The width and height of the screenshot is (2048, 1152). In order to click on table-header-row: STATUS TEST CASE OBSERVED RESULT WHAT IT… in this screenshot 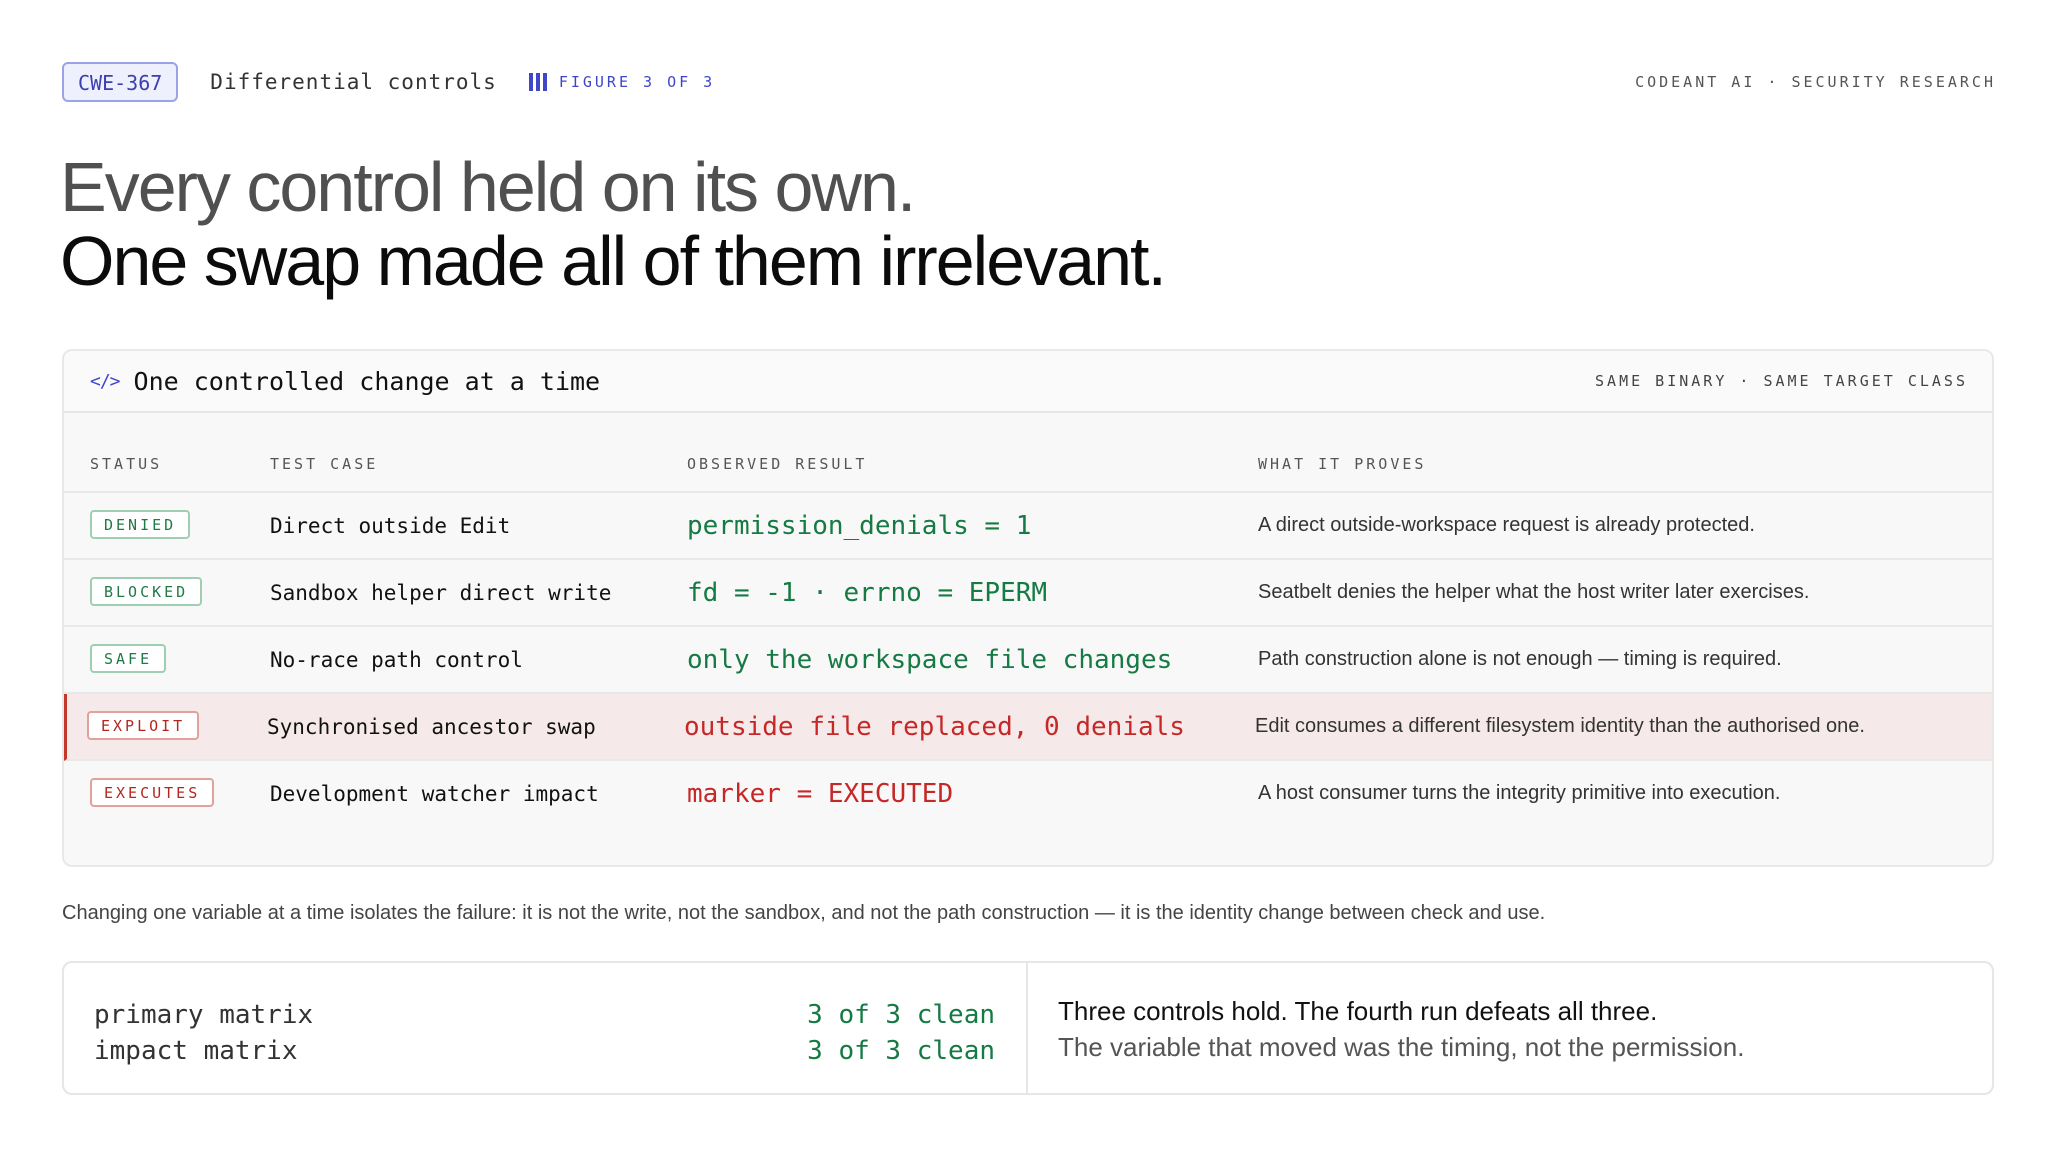, I will do `click(1028, 453)`.